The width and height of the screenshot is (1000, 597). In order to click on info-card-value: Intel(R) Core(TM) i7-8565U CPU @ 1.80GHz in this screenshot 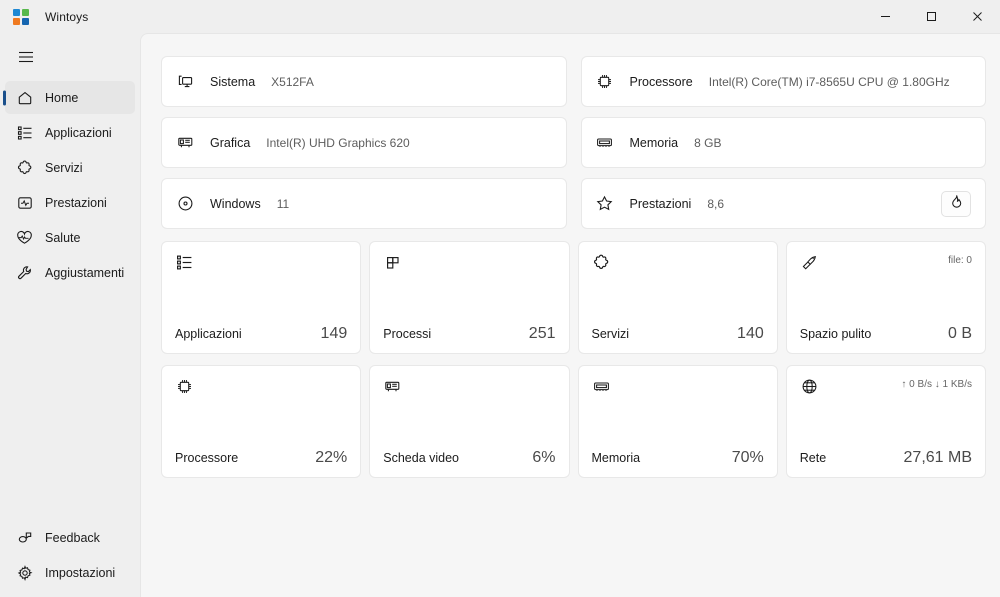, I will do `click(829, 81)`.